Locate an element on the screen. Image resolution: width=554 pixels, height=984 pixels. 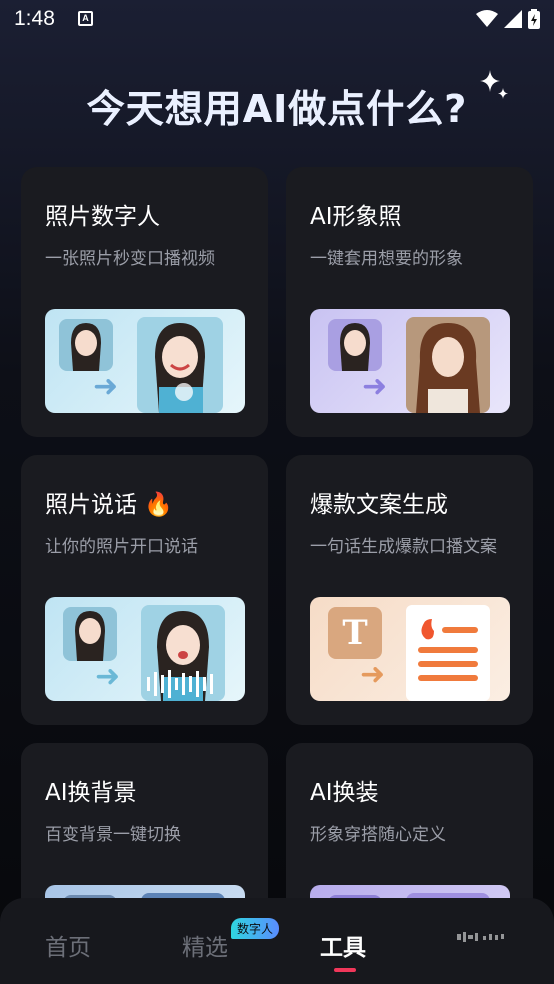
active-tab-indicator is located at coordinates (345, 970).